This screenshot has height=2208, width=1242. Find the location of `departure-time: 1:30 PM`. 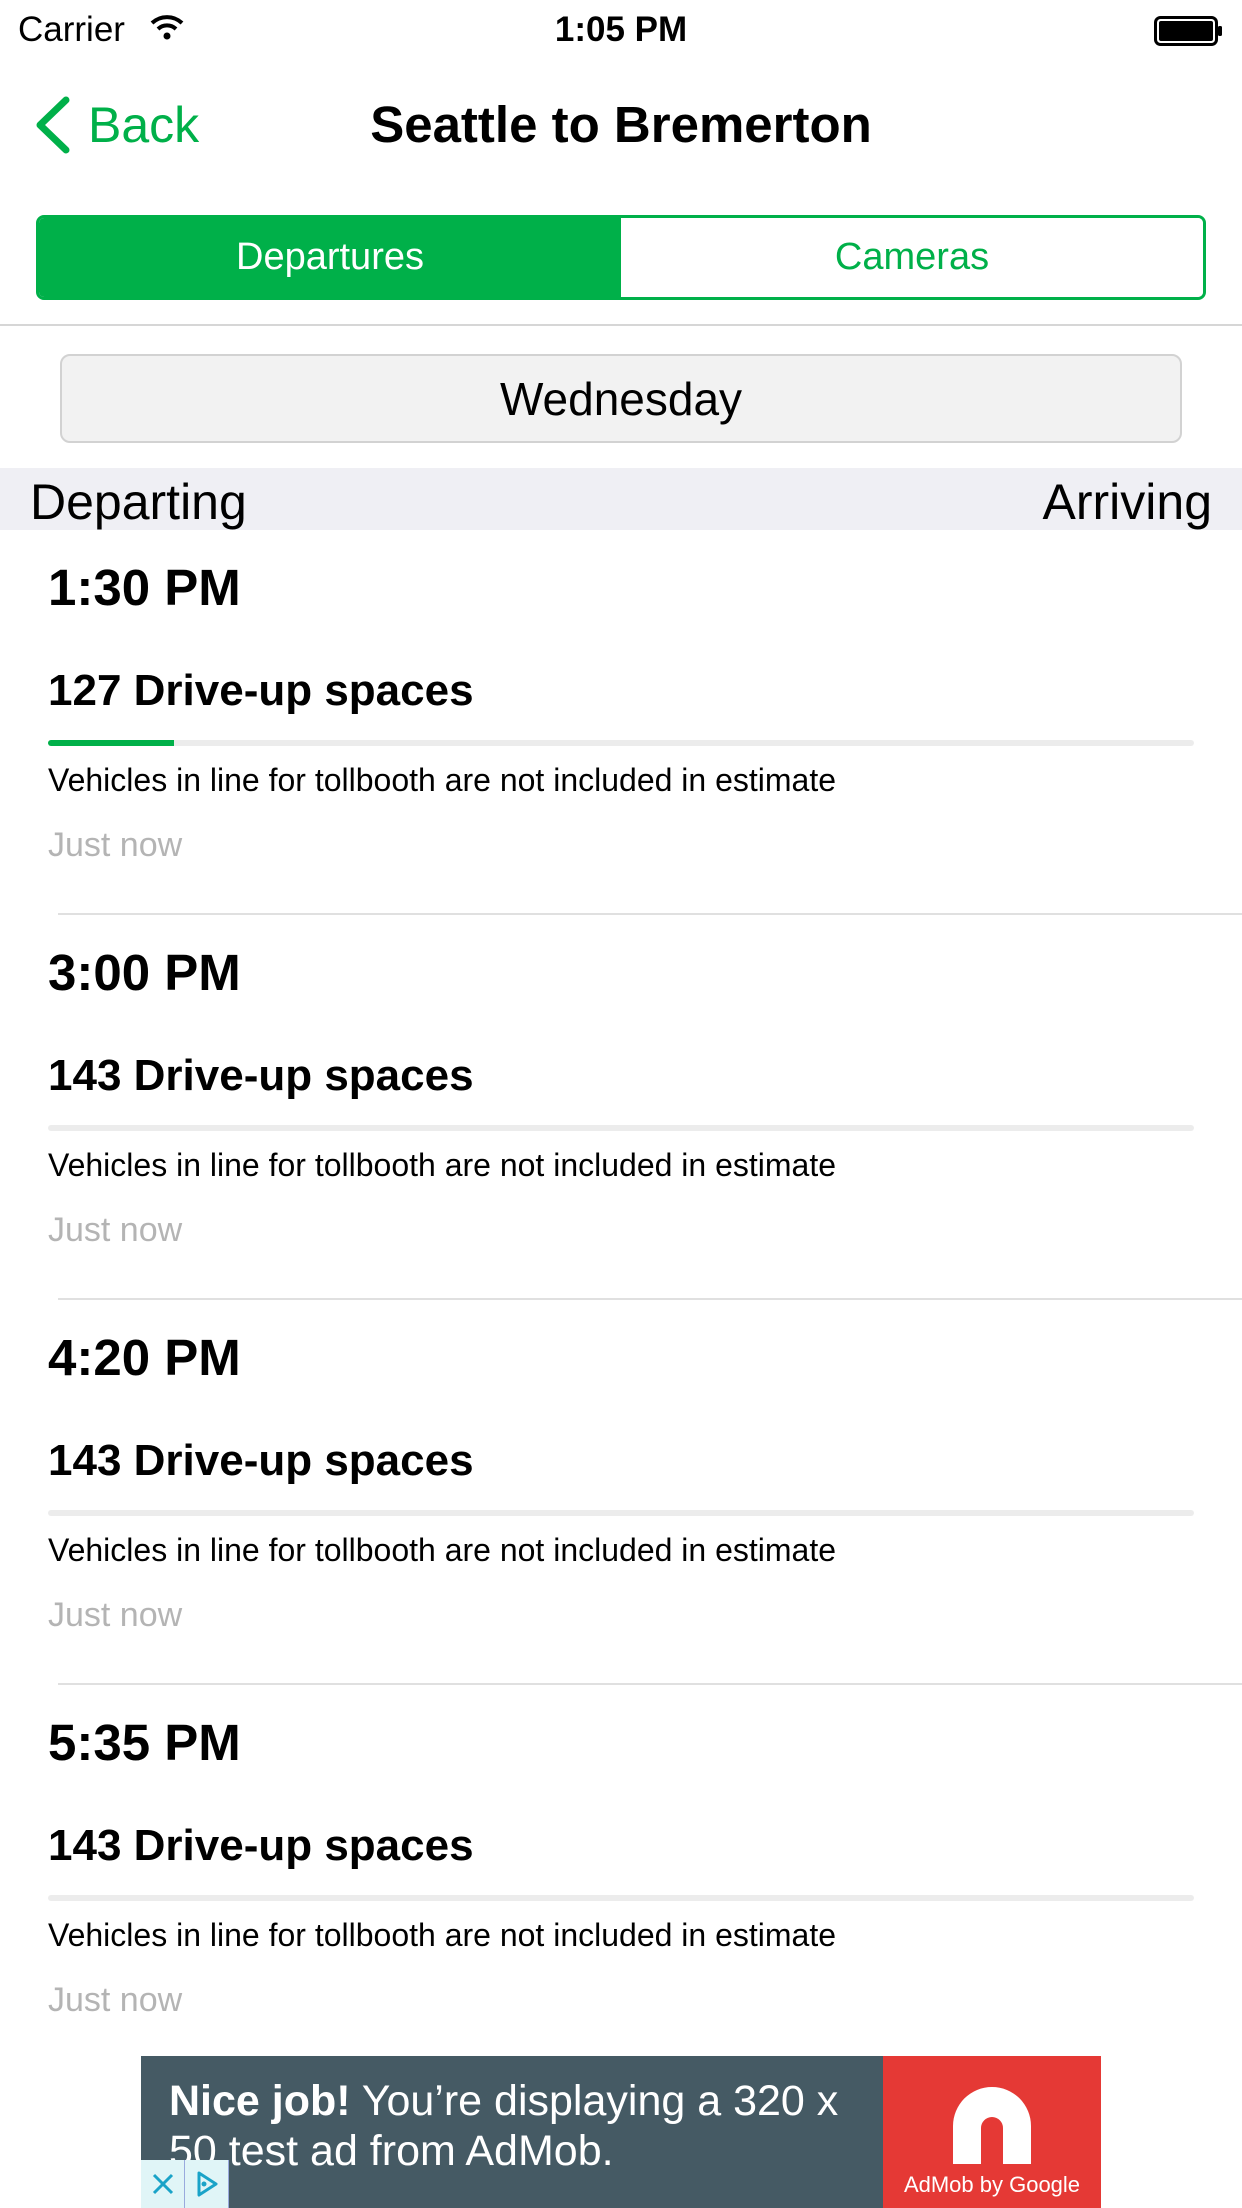

departure-time: 1:30 PM is located at coordinates (144, 587).